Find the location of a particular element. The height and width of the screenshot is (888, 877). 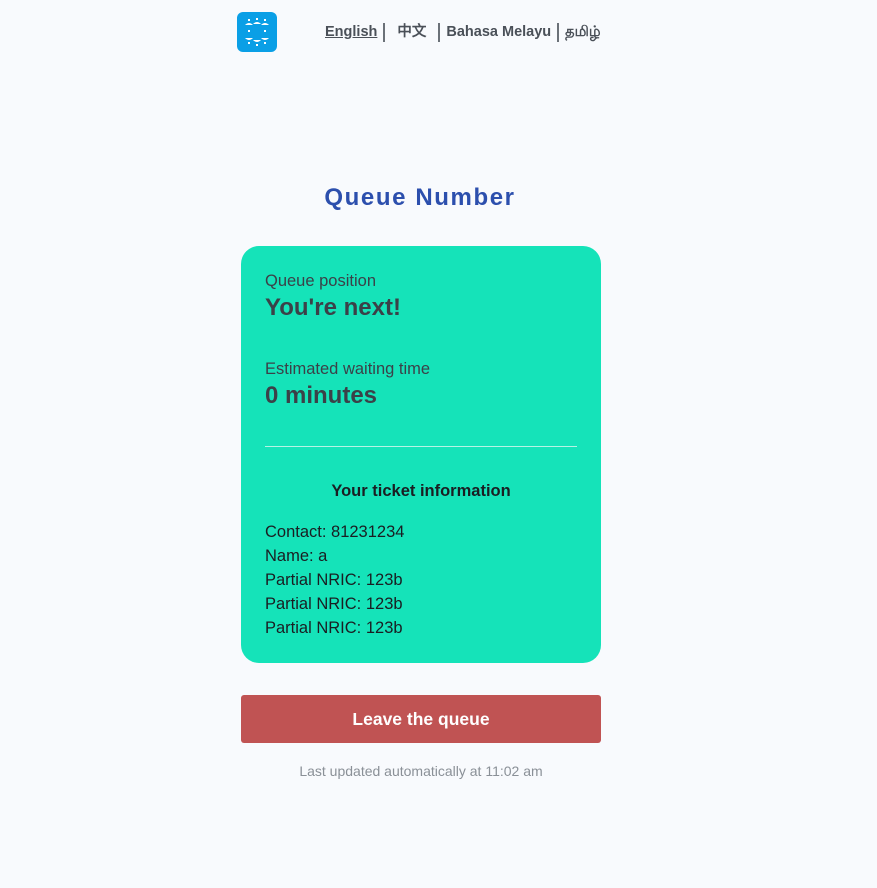

leave-queue-button: Leave the queue is located at coordinates (421, 719).